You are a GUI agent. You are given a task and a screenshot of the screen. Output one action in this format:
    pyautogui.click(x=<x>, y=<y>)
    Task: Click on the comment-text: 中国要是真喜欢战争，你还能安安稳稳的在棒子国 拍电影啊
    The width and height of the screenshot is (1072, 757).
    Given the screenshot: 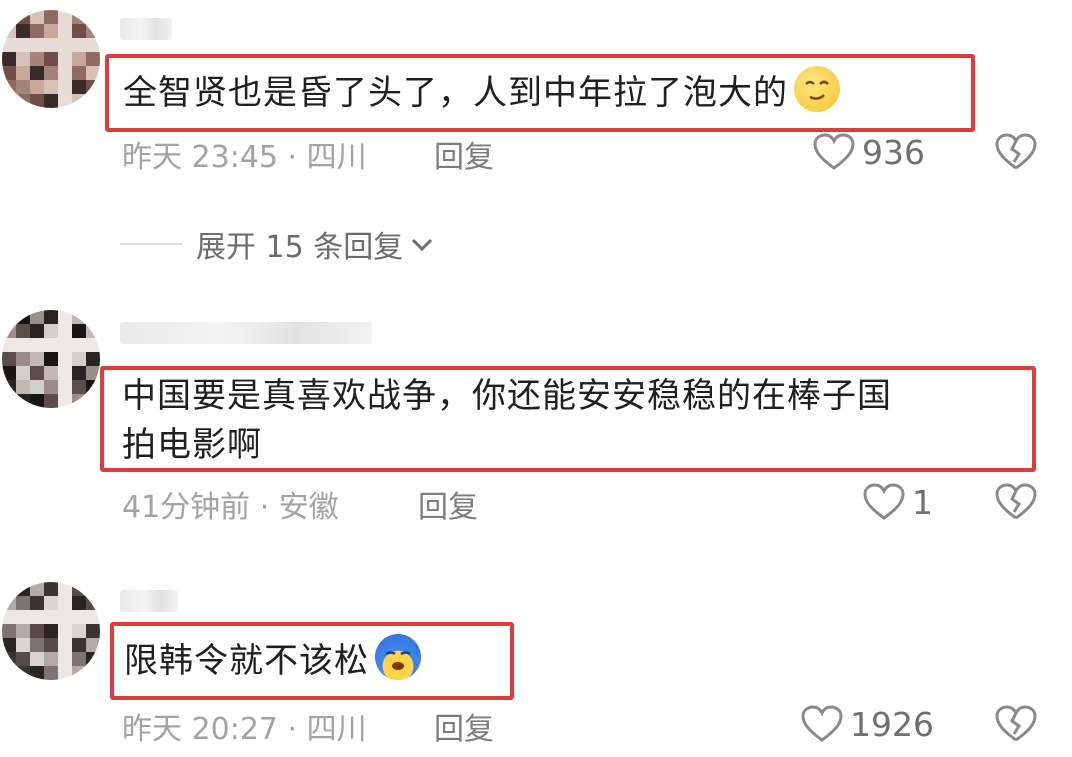 What is the action you would take?
    pyautogui.click(x=507, y=420)
    